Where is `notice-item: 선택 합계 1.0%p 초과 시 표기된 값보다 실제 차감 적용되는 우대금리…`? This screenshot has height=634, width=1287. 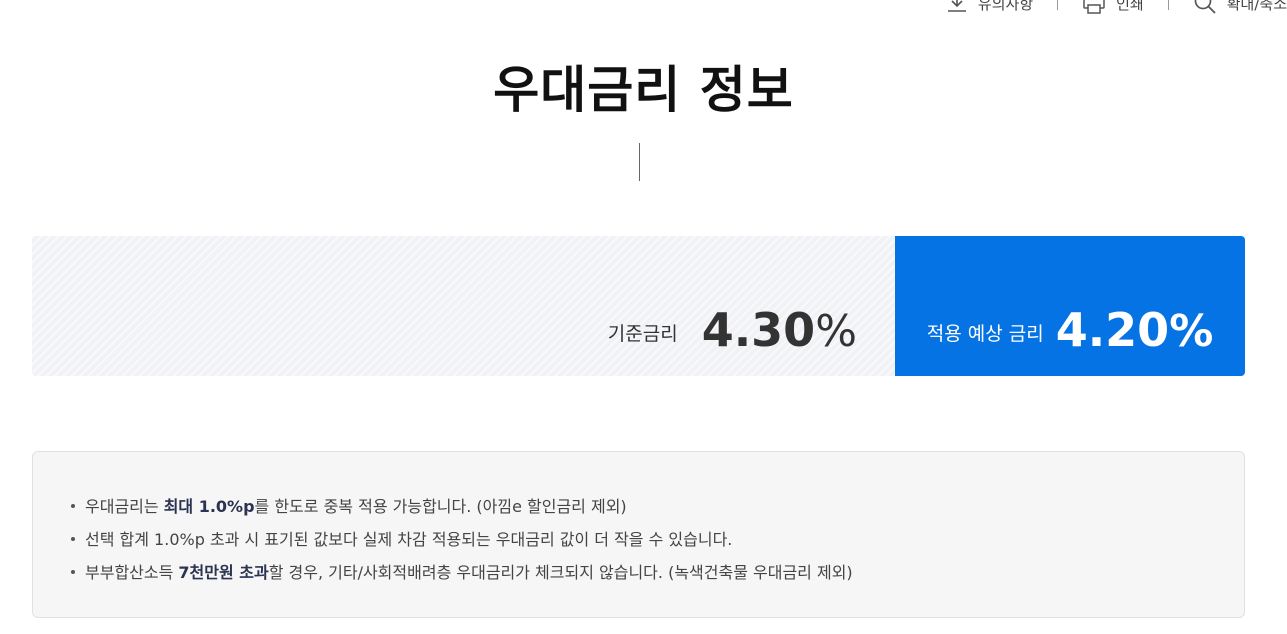 notice-item: 선택 합계 1.0%p 초과 시 표기된 값보다 실제 차감 적용되는 우대금리… is located at coordinates (656, 539).